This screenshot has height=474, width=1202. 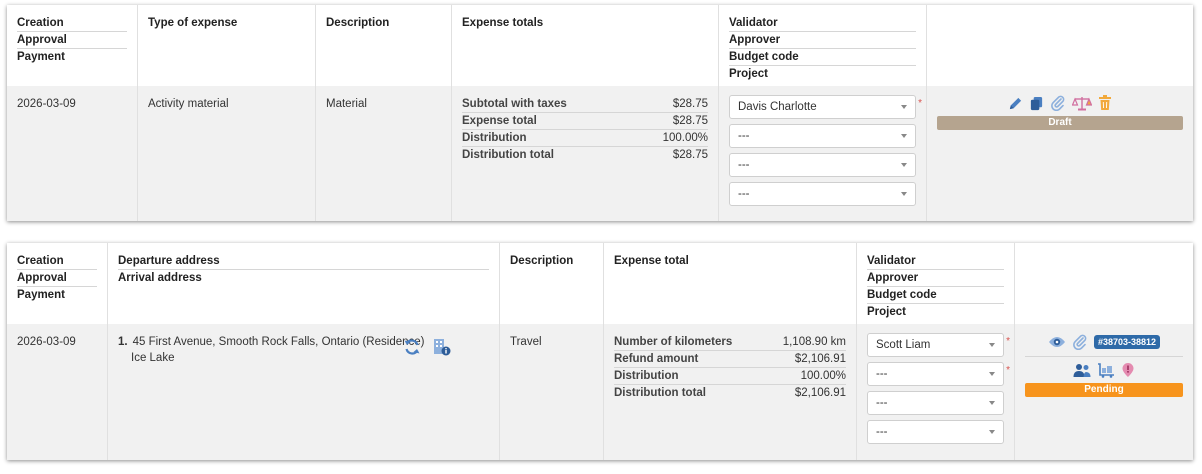 I want to click on total-label: Number of kilometers, so click(x=673, y=342).